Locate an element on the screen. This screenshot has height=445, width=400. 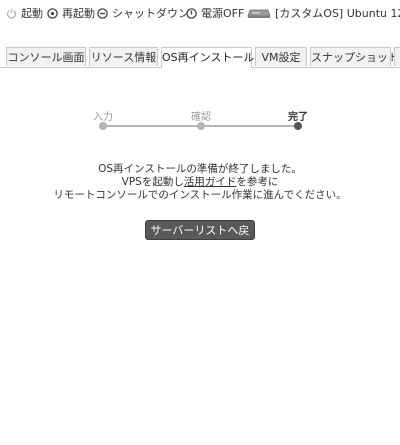
poweroff-button: 電源OFF is located at coordinates (215, 13).